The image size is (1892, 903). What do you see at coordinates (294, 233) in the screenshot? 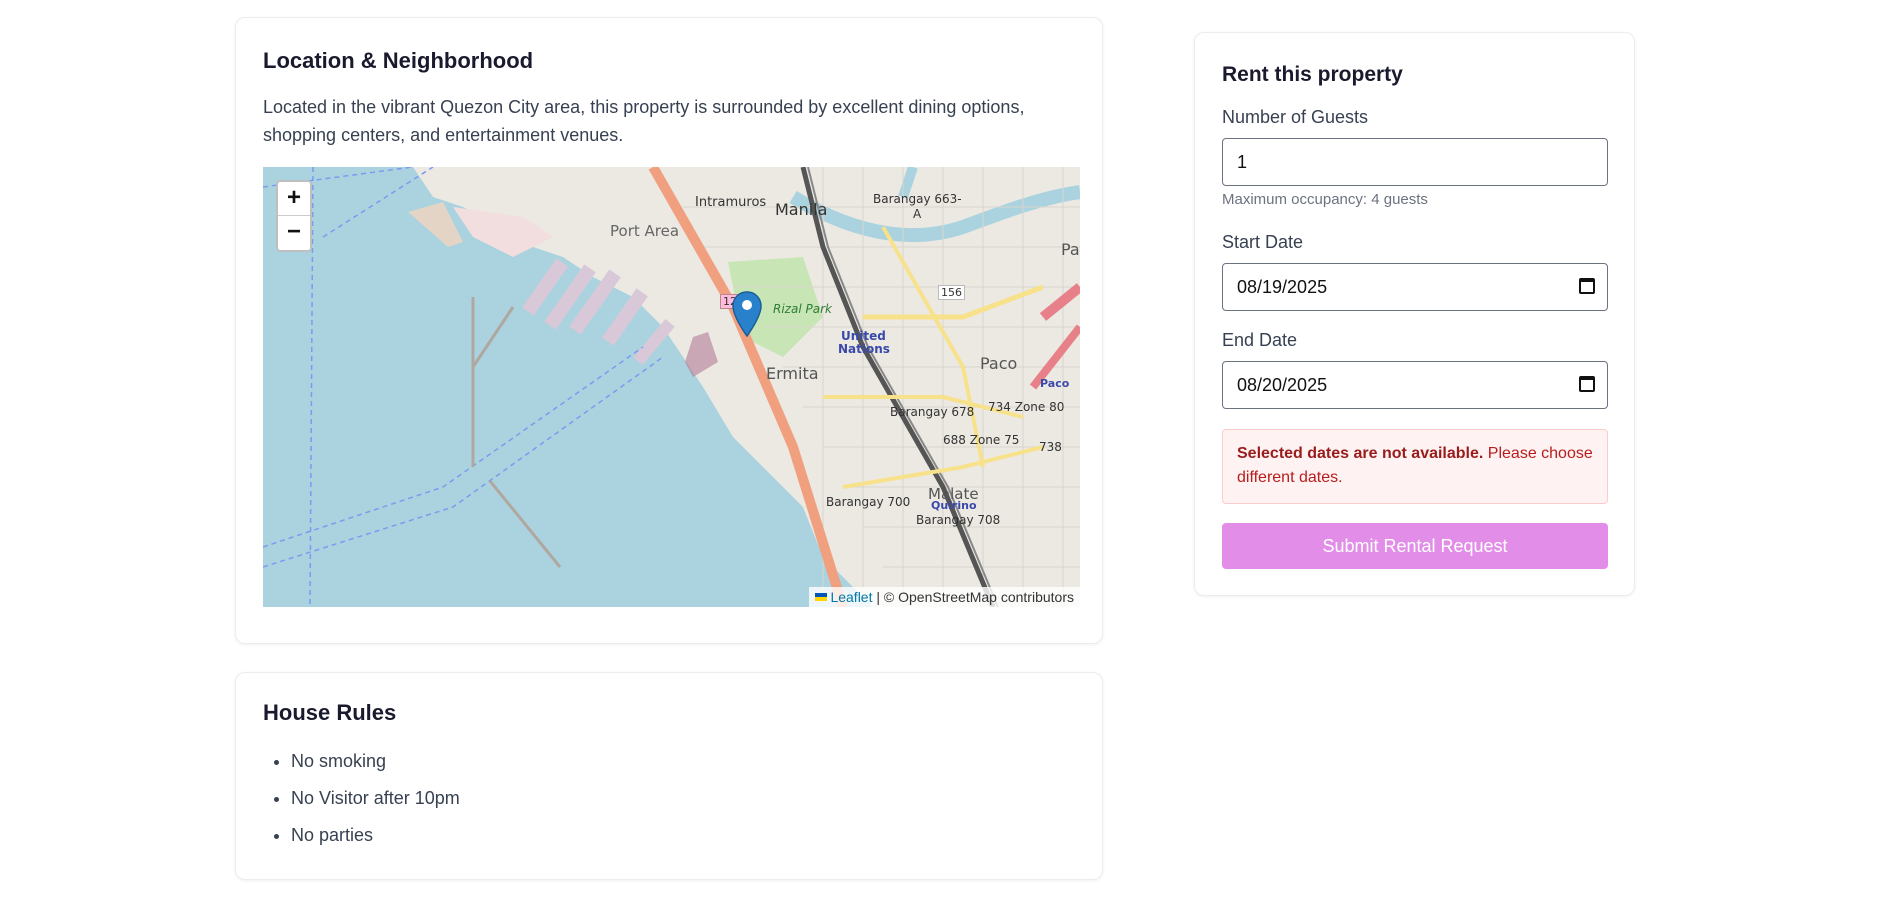
I see `zoom-out-button: −` at bounding box center [294, 233].